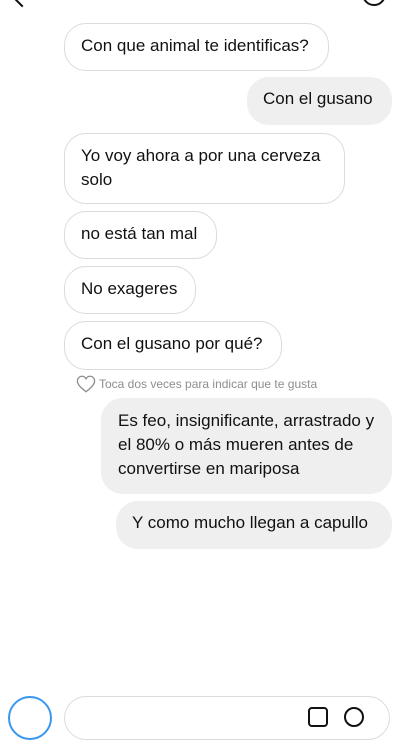  What do you see at coordinates (201, 167) in the screenshot?
I see `message-text: Yo voy ahora a por una cerveza solo` at bounding box center [201, 167].